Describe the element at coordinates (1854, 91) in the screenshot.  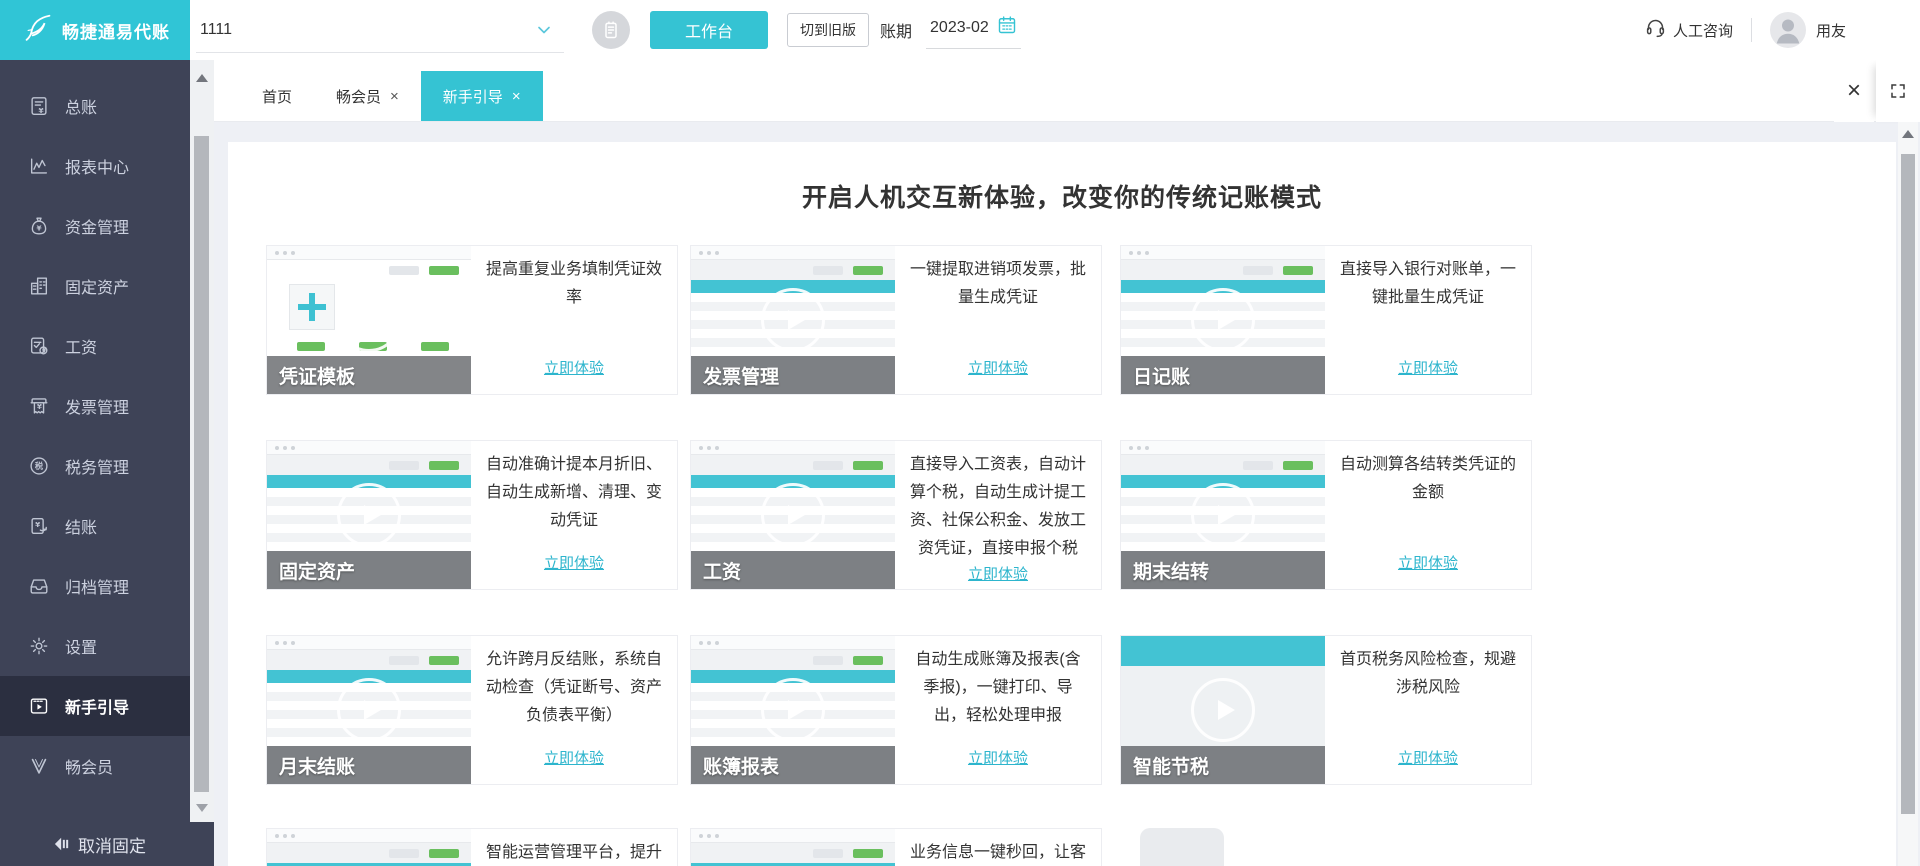
I see `close-all-tabs-icon: ×` at that location.